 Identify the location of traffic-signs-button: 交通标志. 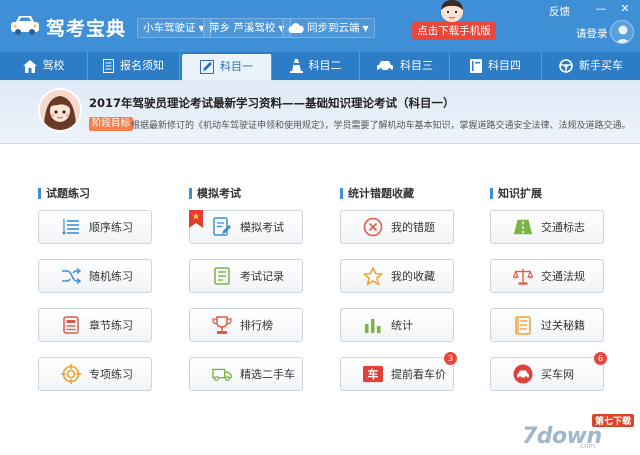
(547, 227).